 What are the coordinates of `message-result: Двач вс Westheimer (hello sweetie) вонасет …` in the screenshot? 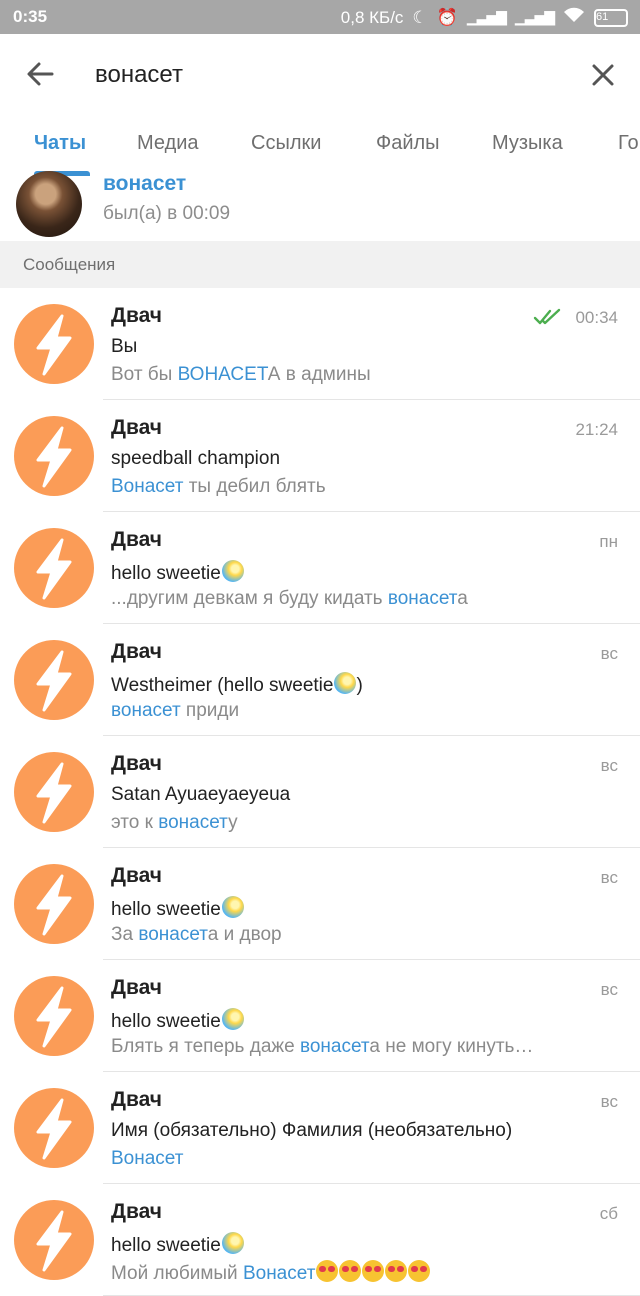 It's located at (320, 680).